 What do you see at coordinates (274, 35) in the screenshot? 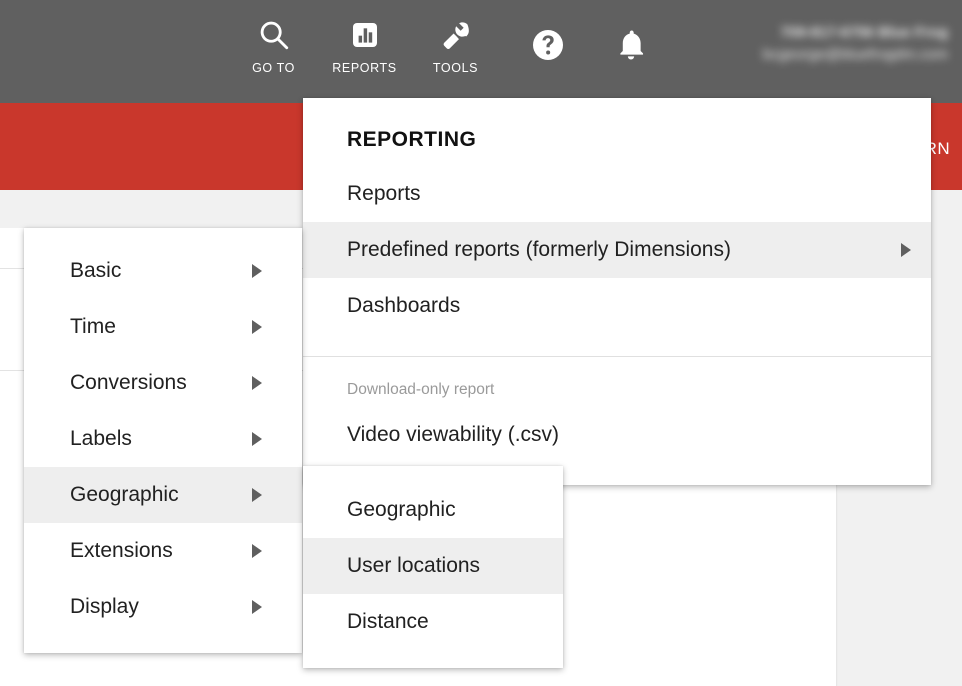
I see `search-icon` at bounding box center [274, 35].